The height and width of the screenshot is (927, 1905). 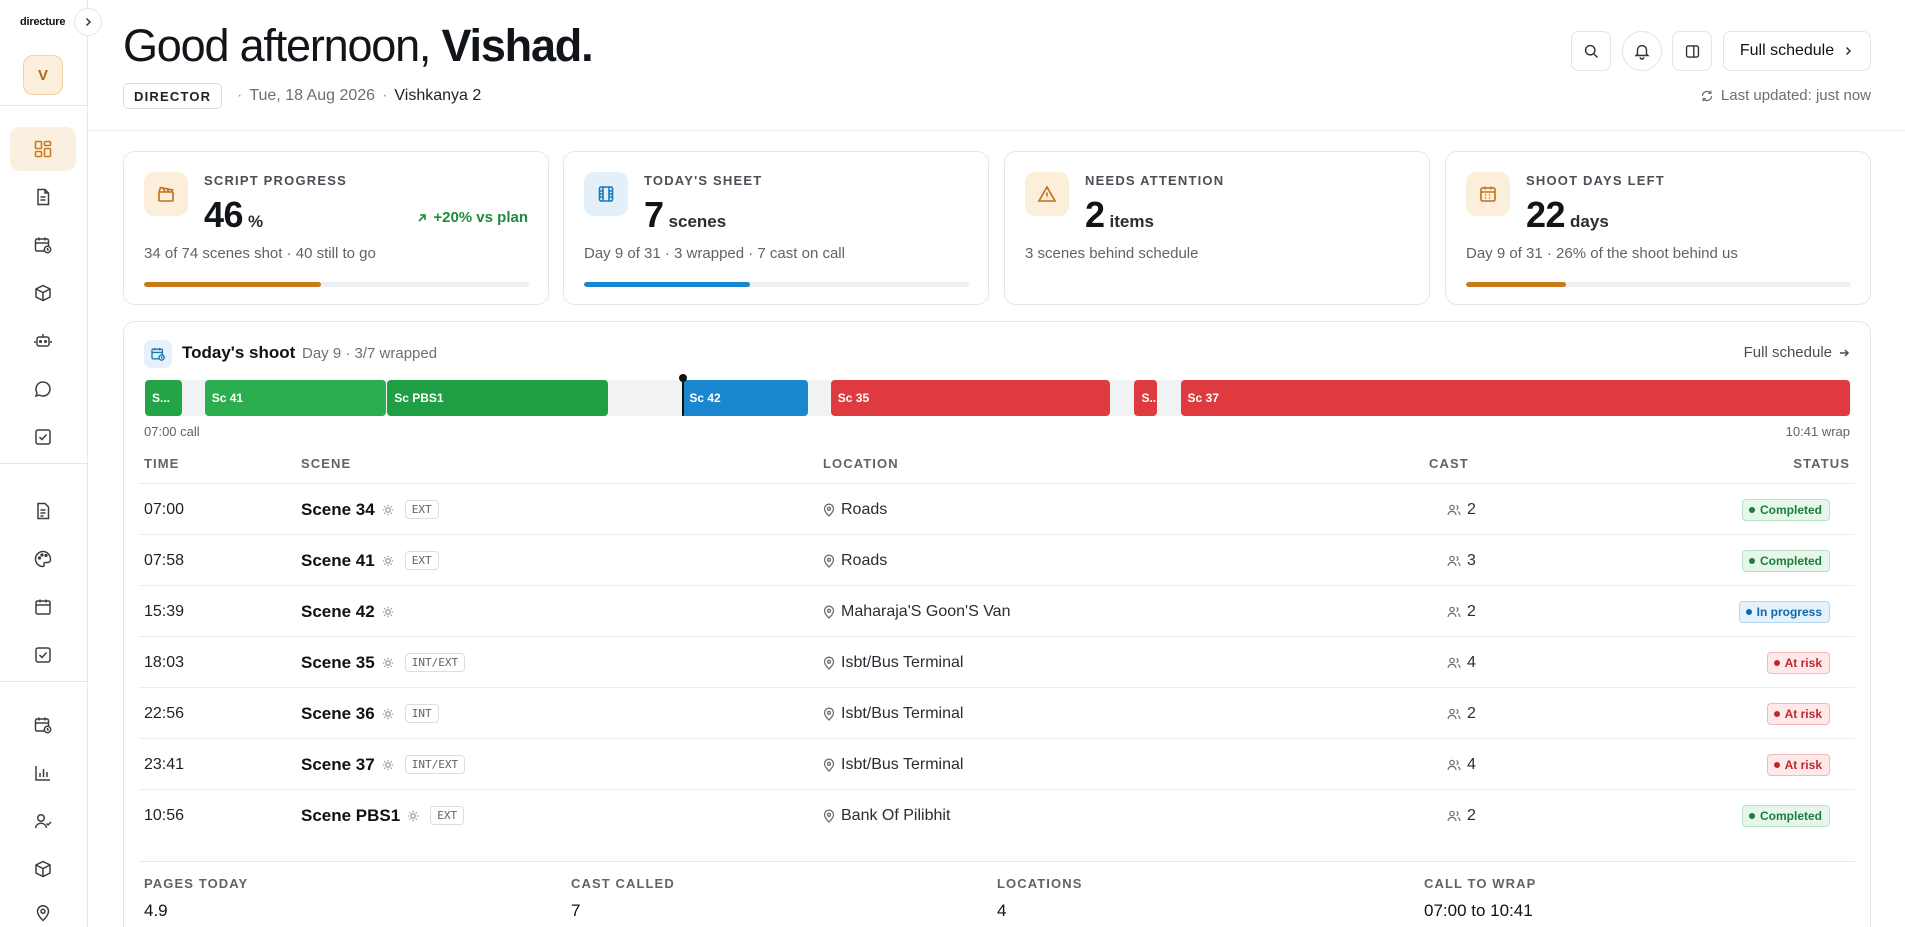 I want to click on notifications-button, so click(x=1642, y=51).